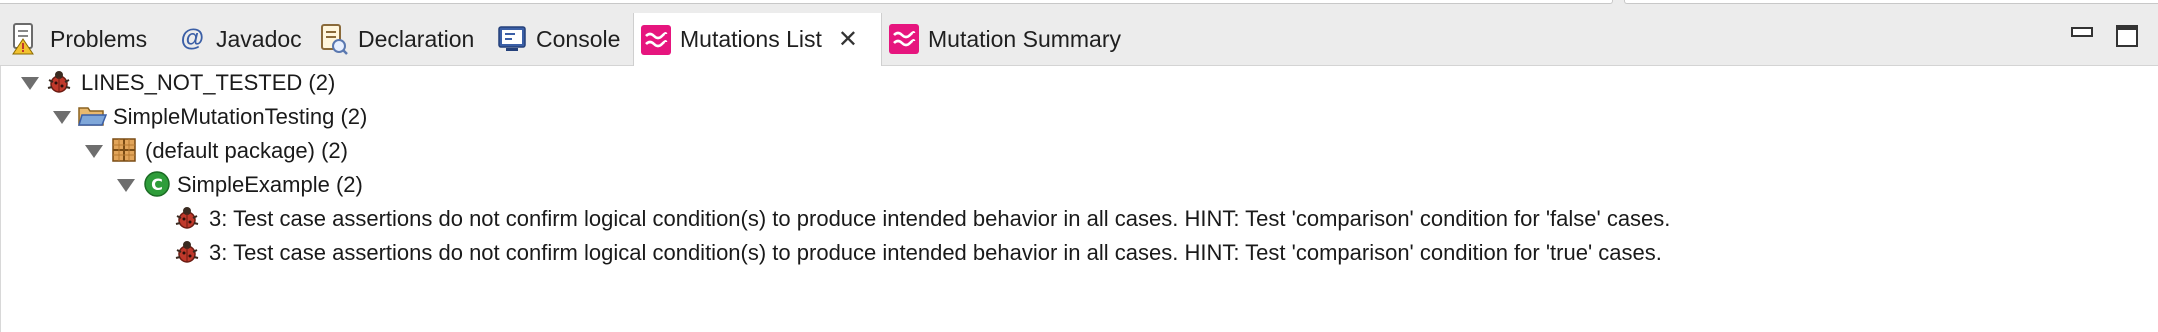 This screenshot has height=332, width=2158. What do you see at coordinates (1025, 38) in the screenshot?
I see `tab-label: Mutation Summary` at bounding box center [1025, 38].